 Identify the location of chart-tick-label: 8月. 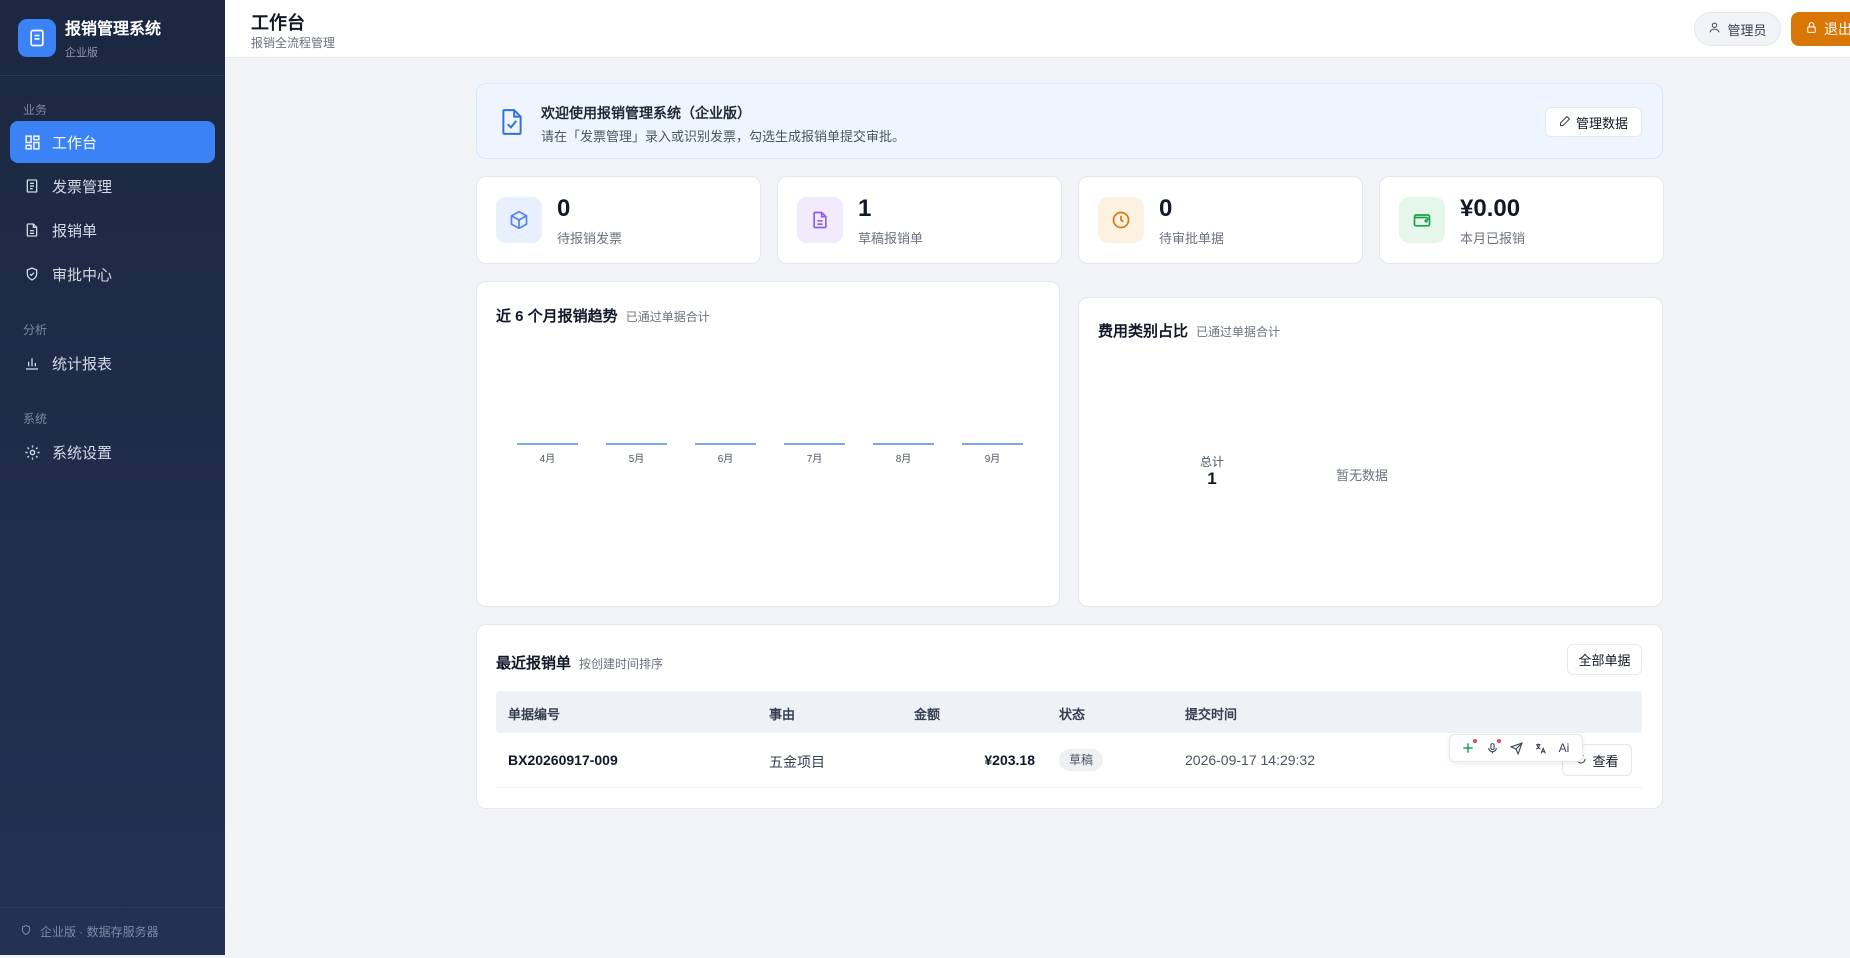
(903, 459).